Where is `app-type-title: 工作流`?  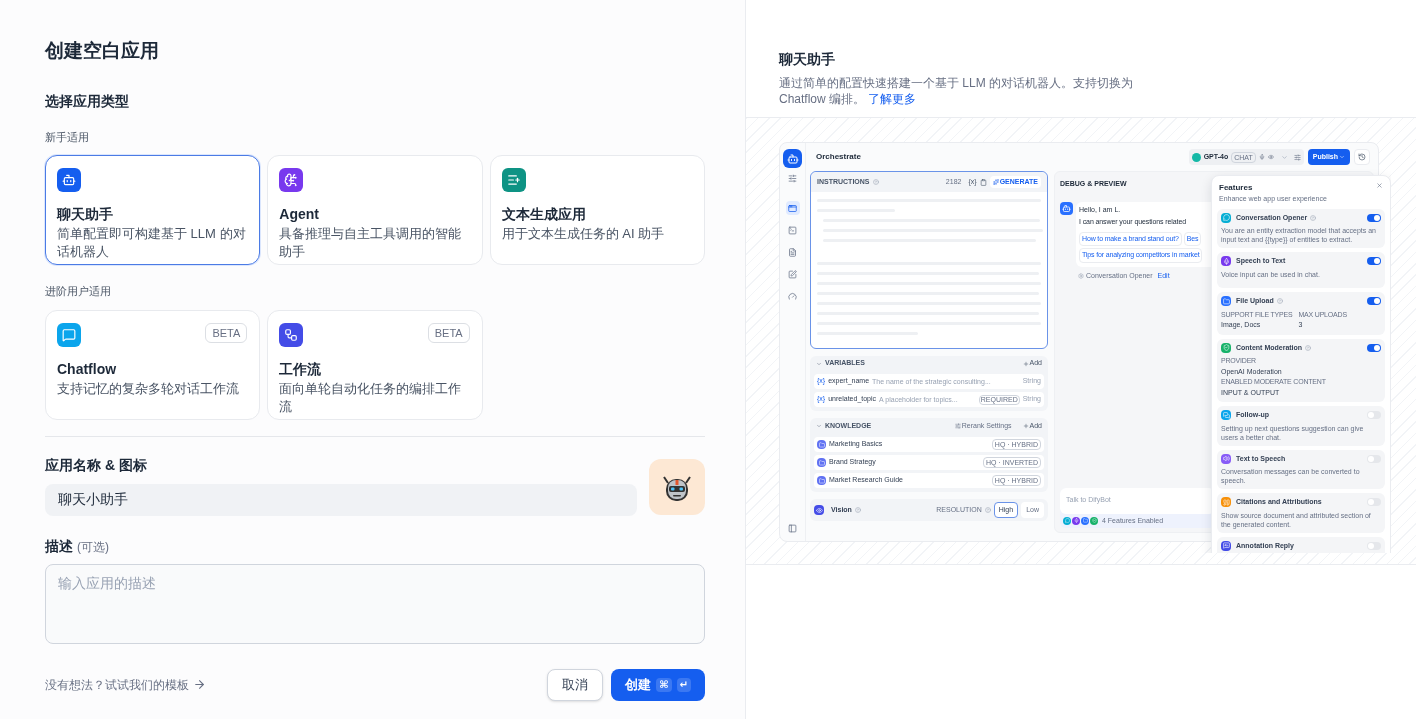 app-type-title: 工作流 is located at coordinates (300, 369).